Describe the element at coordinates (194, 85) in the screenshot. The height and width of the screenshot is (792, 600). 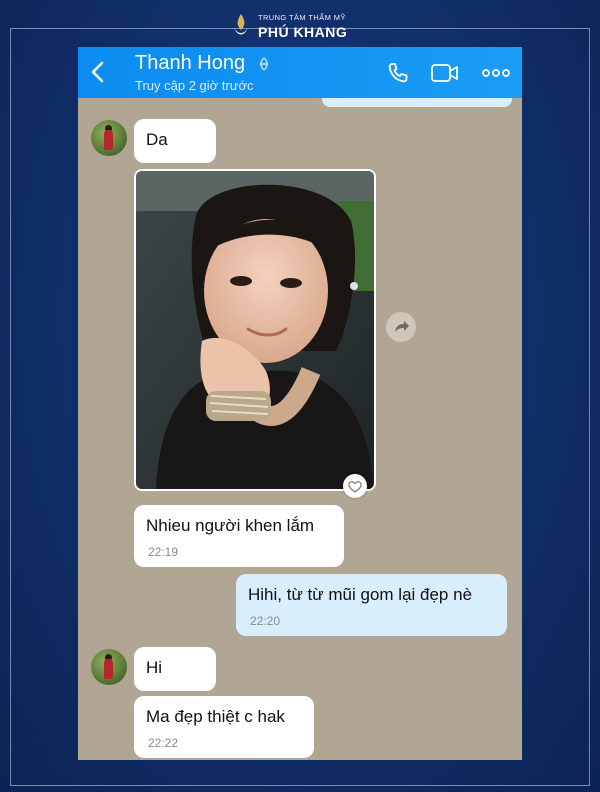
I see `last-seen-status: Truy cập 2 giờ trước` at that location.